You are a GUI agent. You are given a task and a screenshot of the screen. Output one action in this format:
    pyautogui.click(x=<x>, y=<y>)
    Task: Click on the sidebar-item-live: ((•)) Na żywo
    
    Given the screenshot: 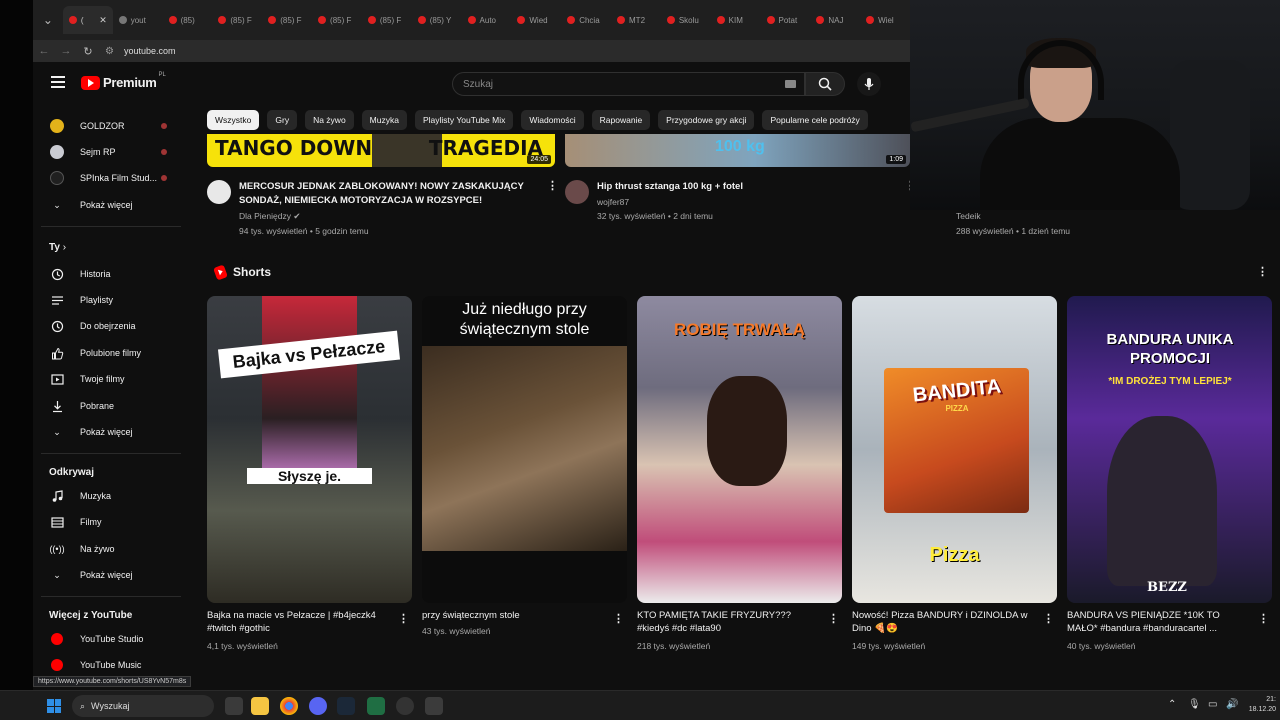 What is the action you would take?
    pyautogui.click(x=109, y=549)
    